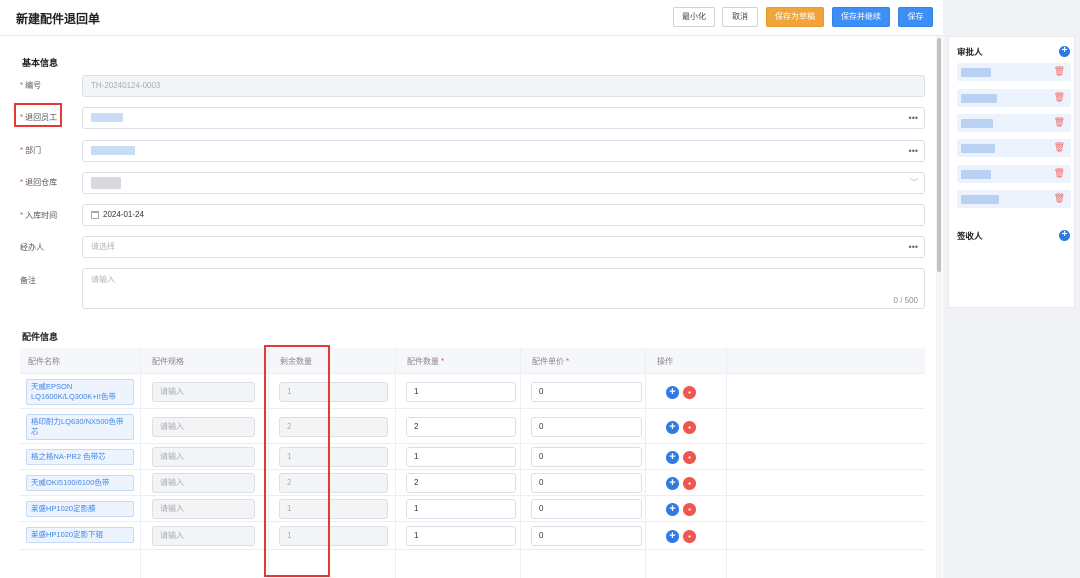 Image resolution: width=1080 pixels, height=578 pixels. What do you see at coordinates (1064, 235) in the screenshot?
I see `add-receiver-icon: +` at bounding box center [1064, 235].